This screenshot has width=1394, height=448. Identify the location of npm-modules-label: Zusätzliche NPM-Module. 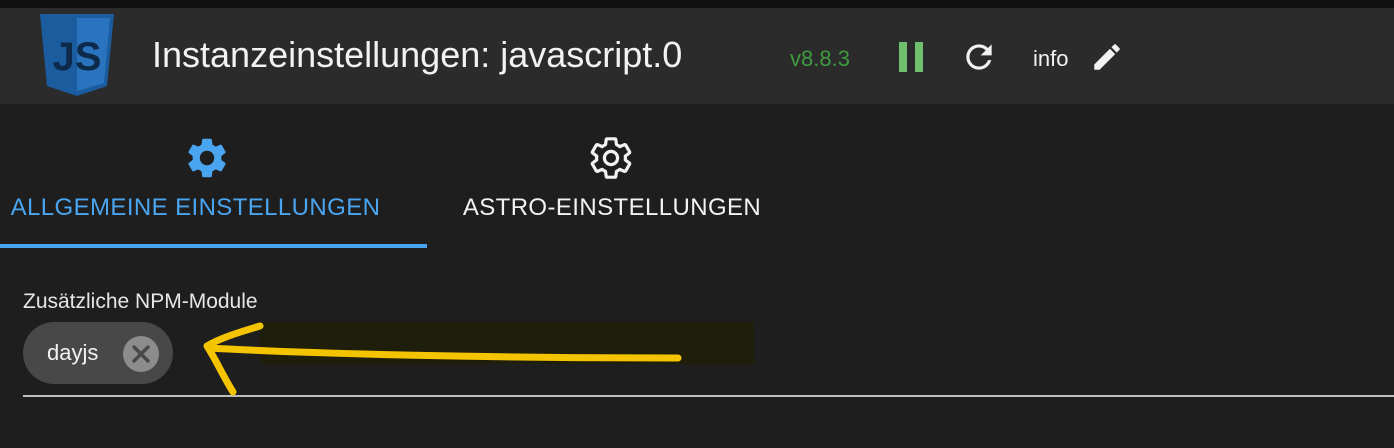
(140, 301).